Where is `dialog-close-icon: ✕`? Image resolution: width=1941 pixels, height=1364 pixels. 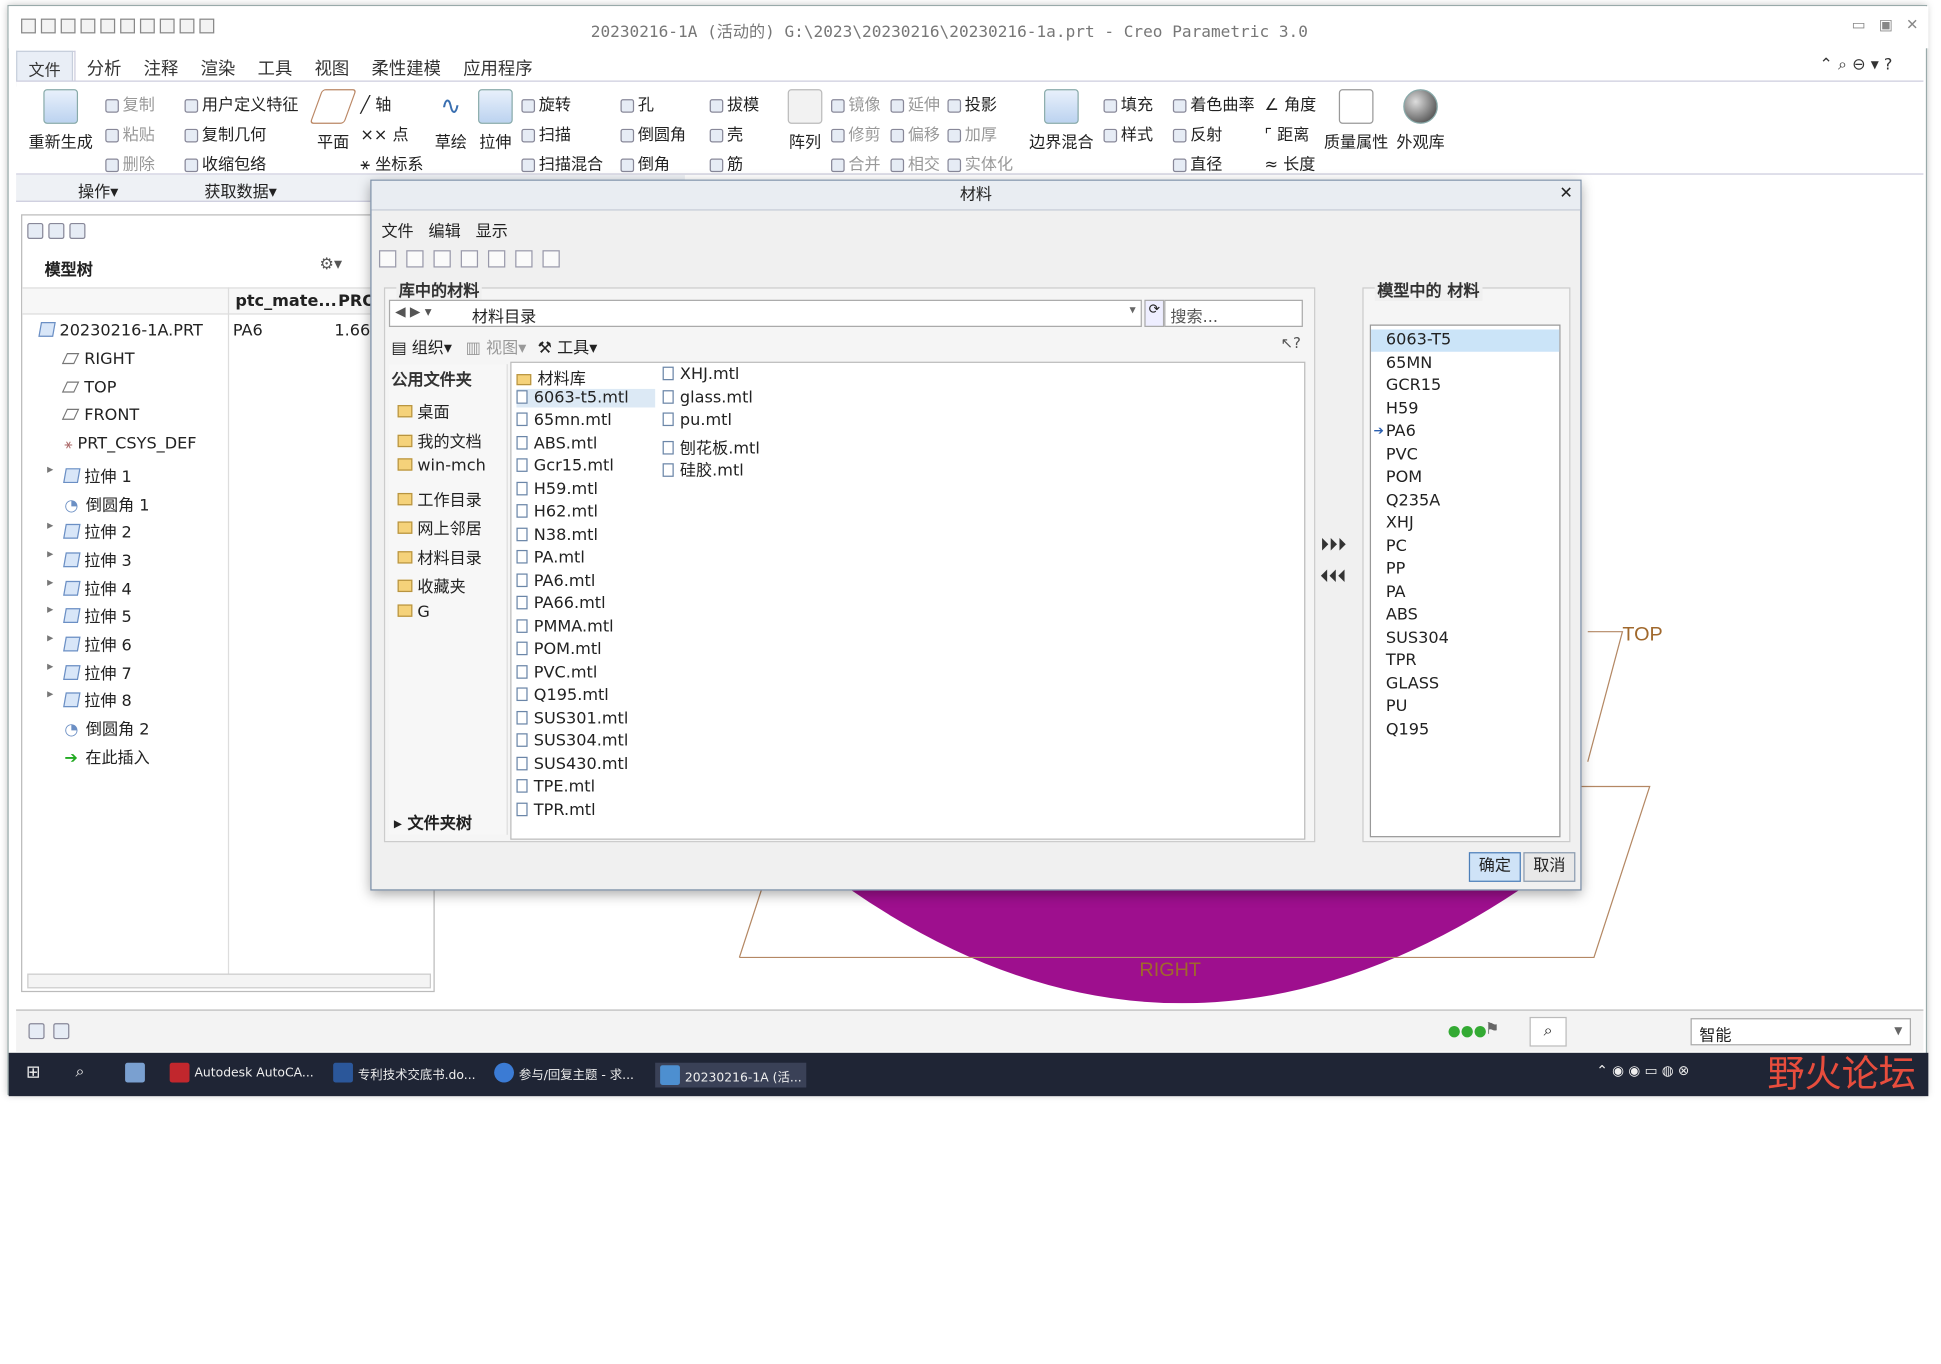
dialog-close-icon: ✕ is located at coordinates (1566, 194).